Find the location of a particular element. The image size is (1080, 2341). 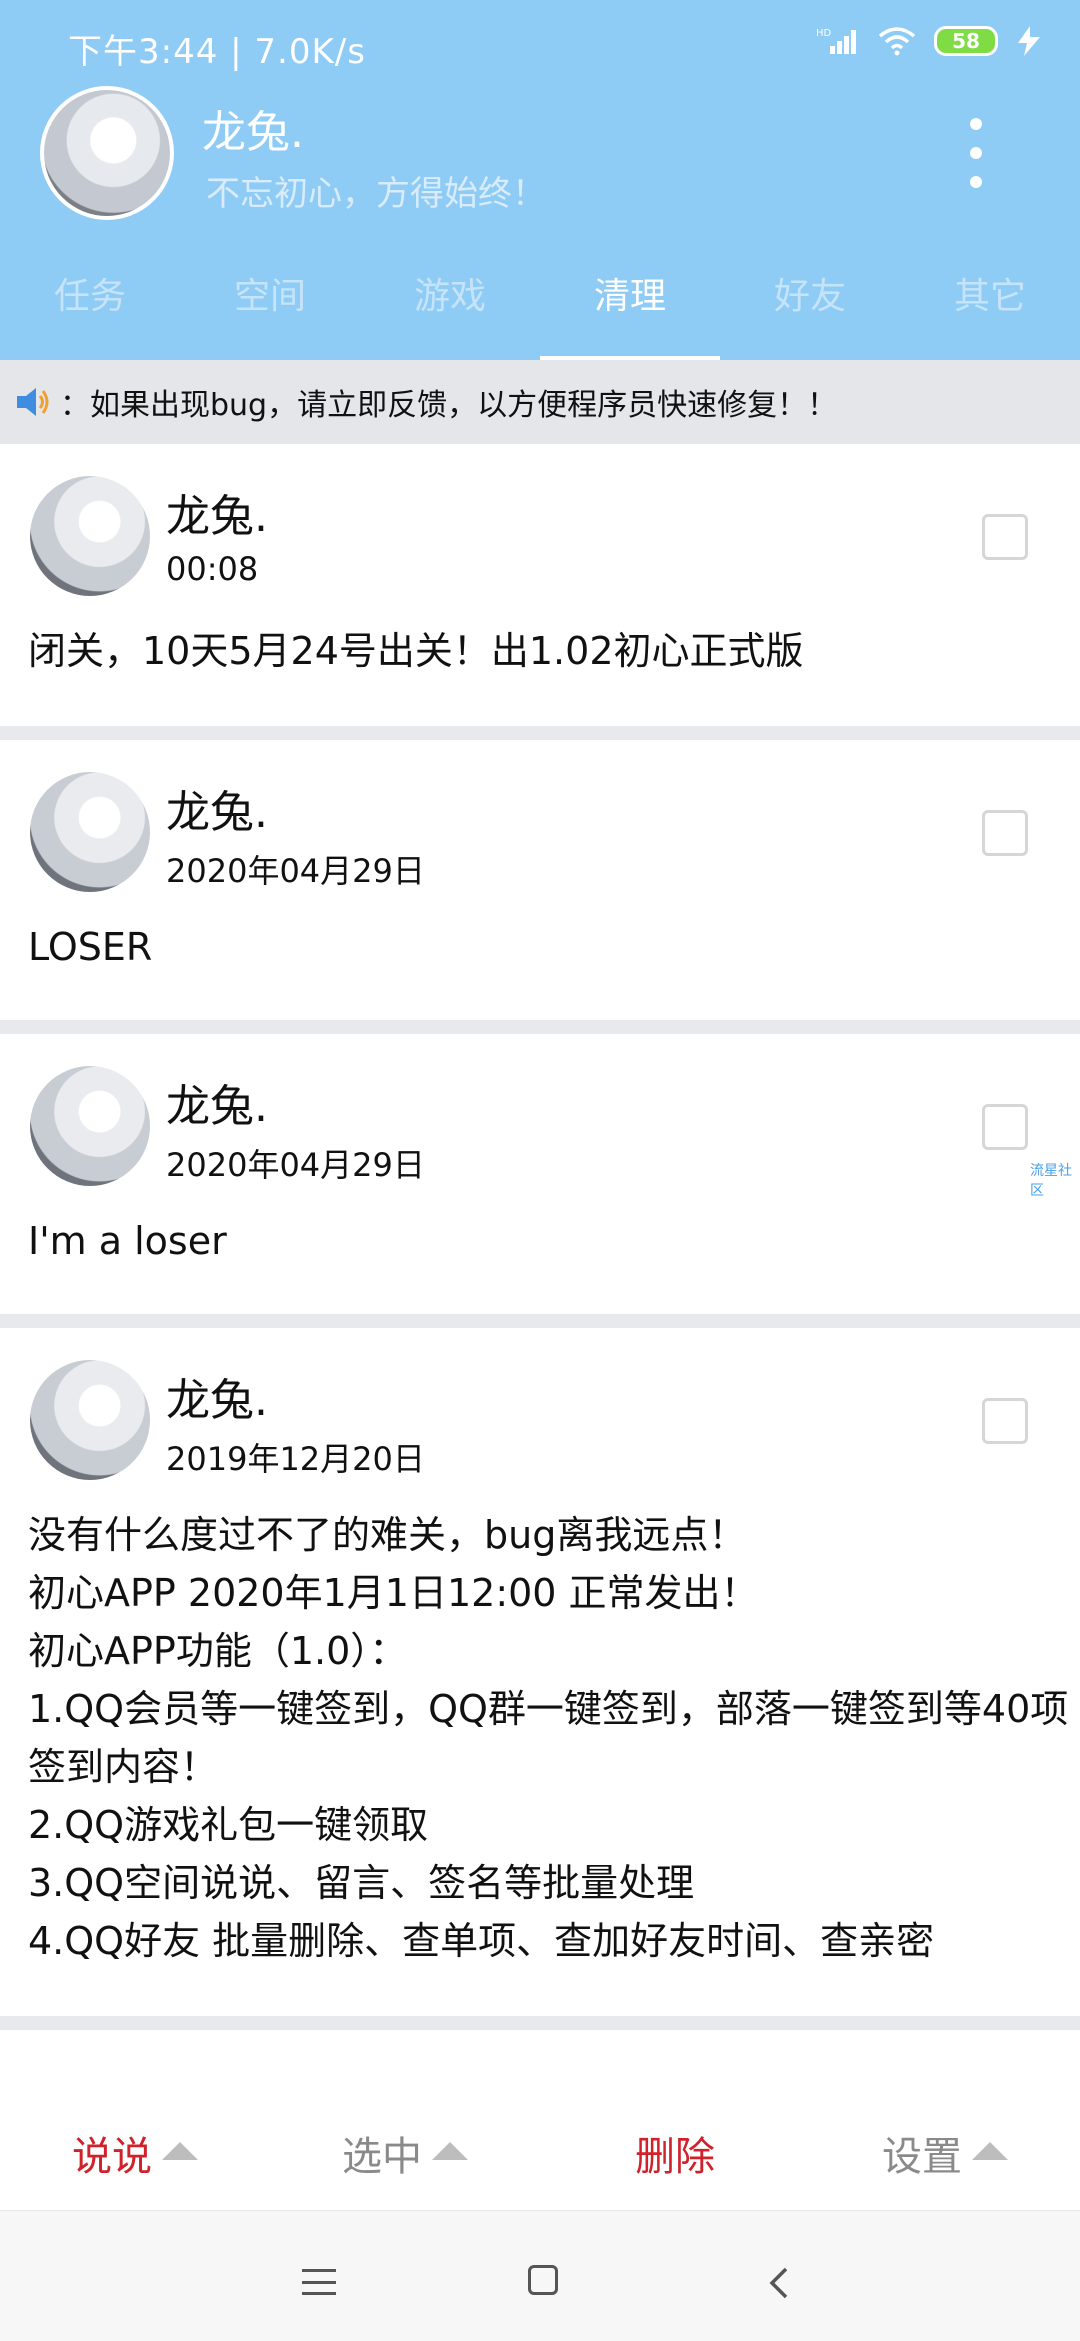

settings-label: 设置 is located at coordinates (922, 2157).